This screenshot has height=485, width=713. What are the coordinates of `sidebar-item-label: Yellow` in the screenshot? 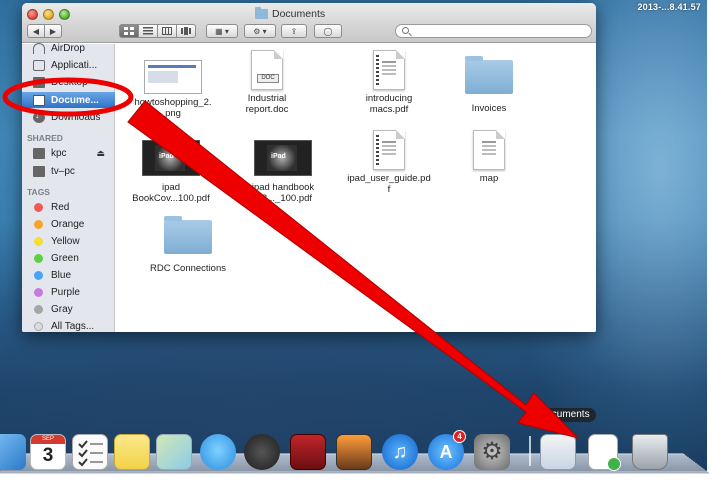 It's located at (65, 241).